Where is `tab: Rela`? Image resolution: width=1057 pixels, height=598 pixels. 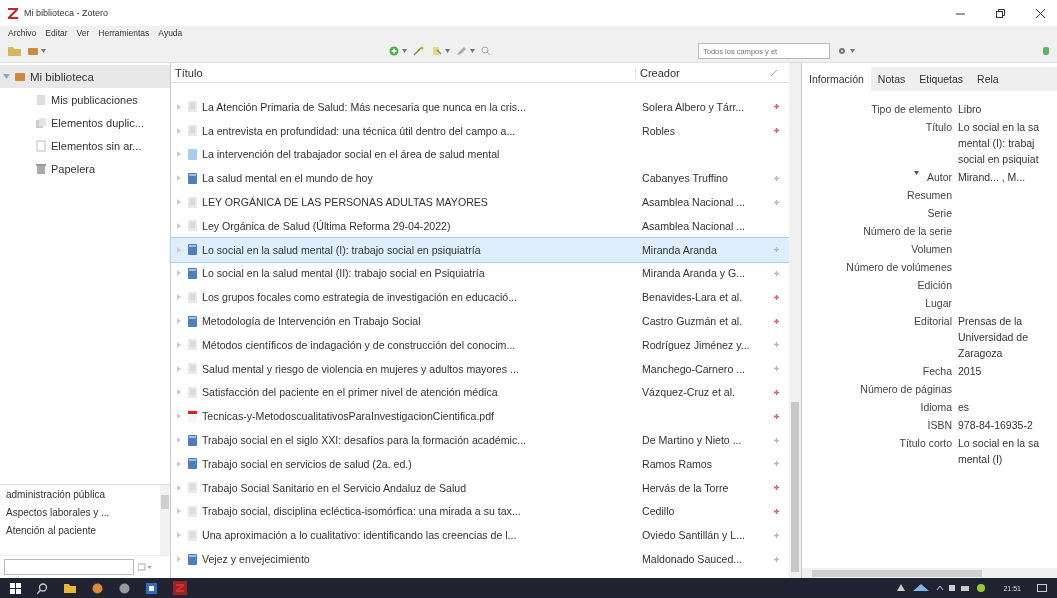 tab: Rela is located at coordinates (988, 79).